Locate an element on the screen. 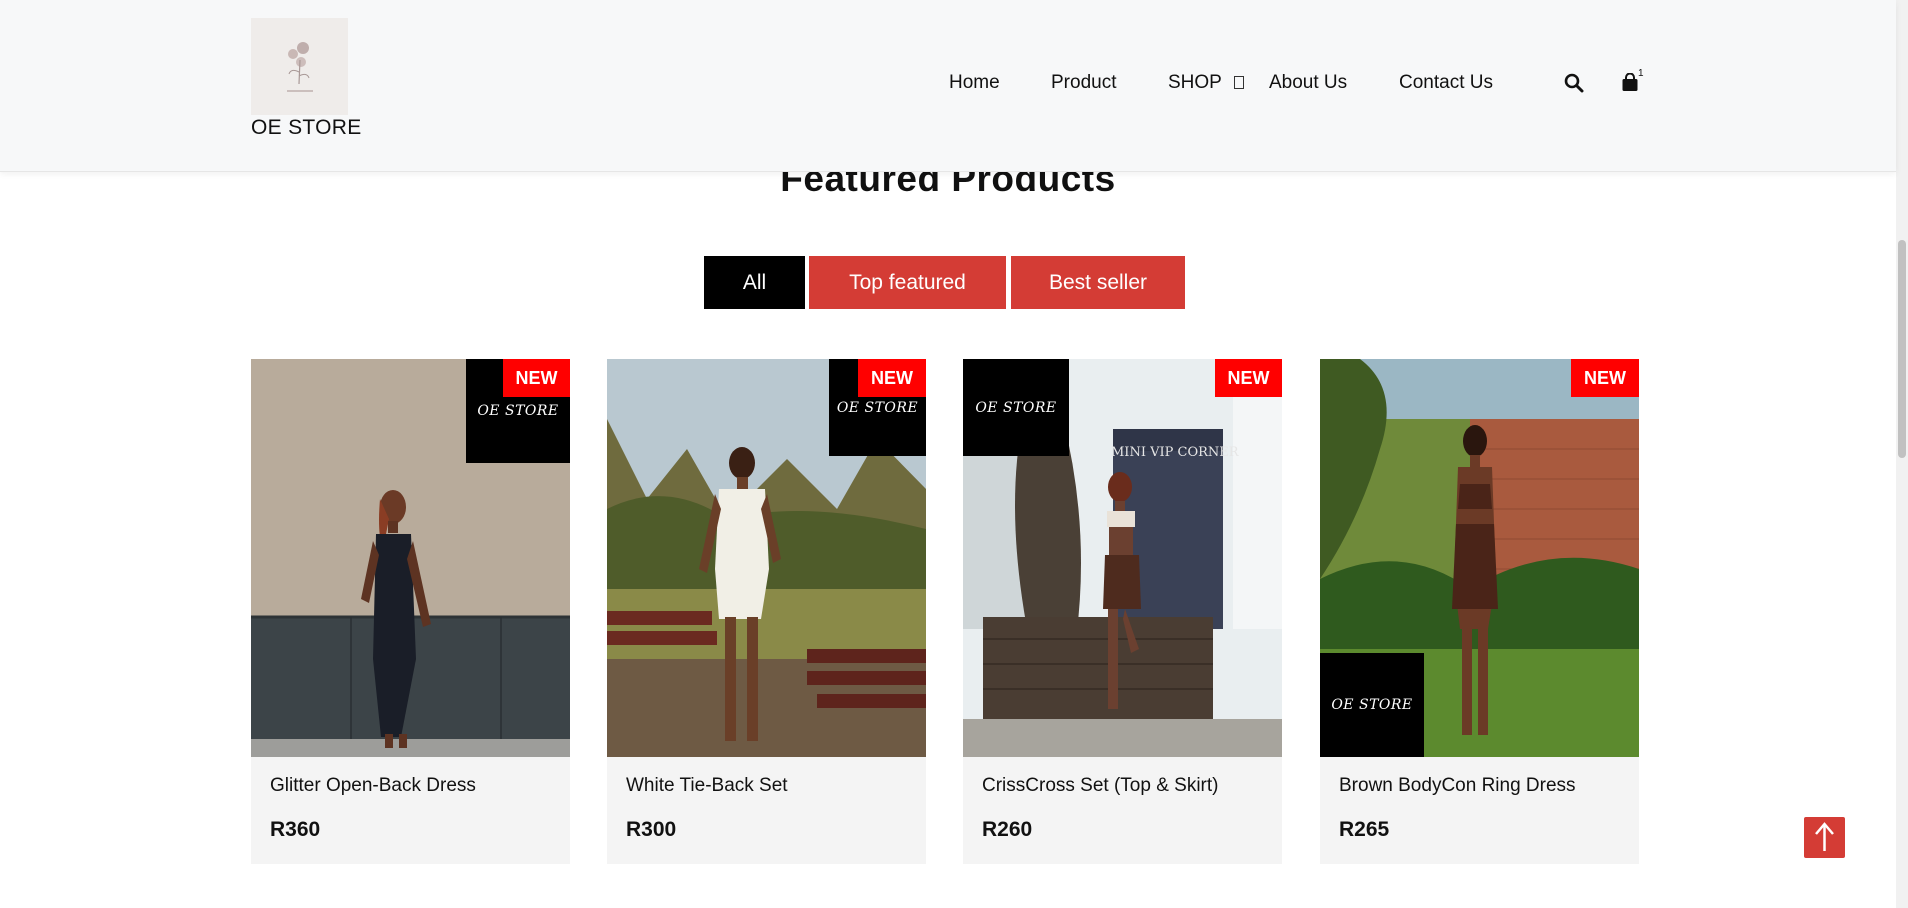  nav-home: Home is located at coordinates (974, 83).